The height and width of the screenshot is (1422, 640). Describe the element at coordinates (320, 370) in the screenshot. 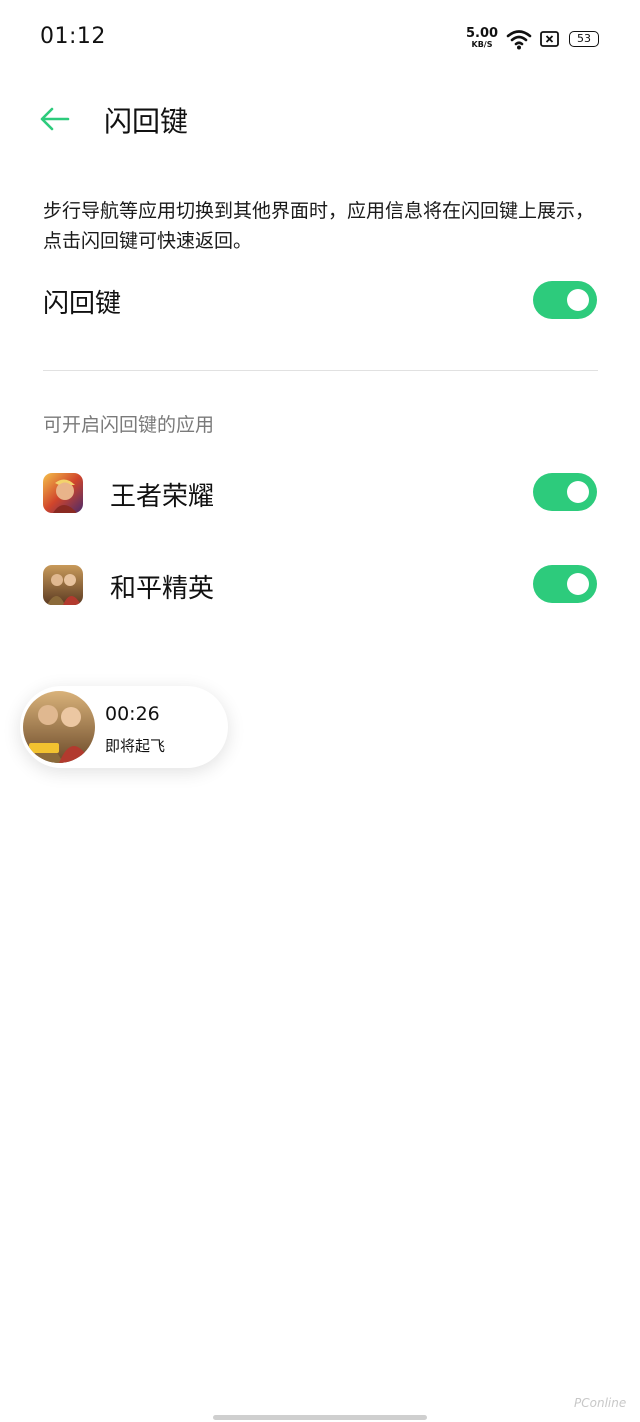

I see `section-divider` at that location.